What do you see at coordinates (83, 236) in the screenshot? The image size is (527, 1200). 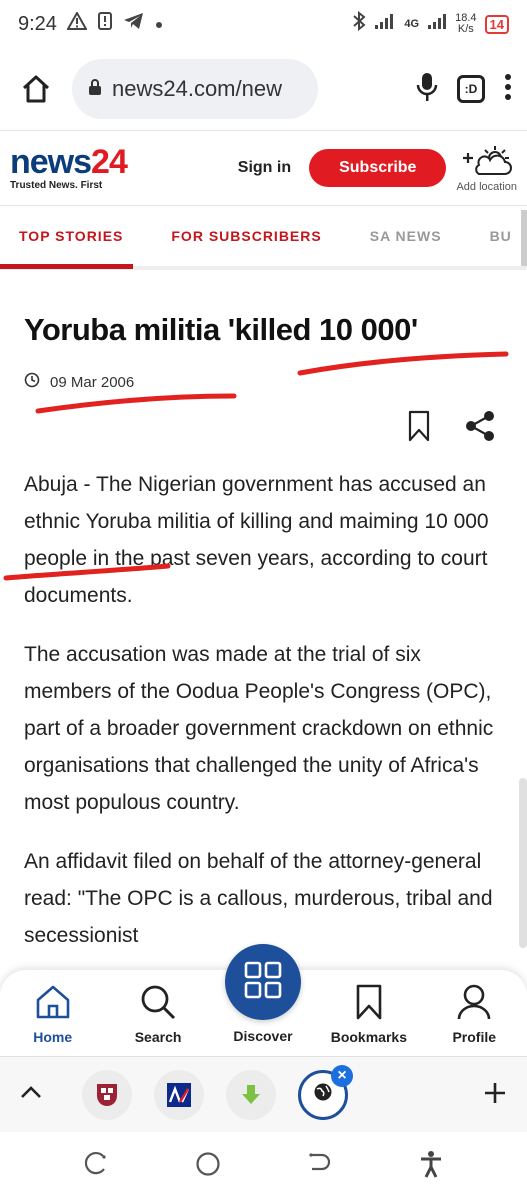 I see `tab-top-stories: TOP STORIES` at bounding box center [83, 236].